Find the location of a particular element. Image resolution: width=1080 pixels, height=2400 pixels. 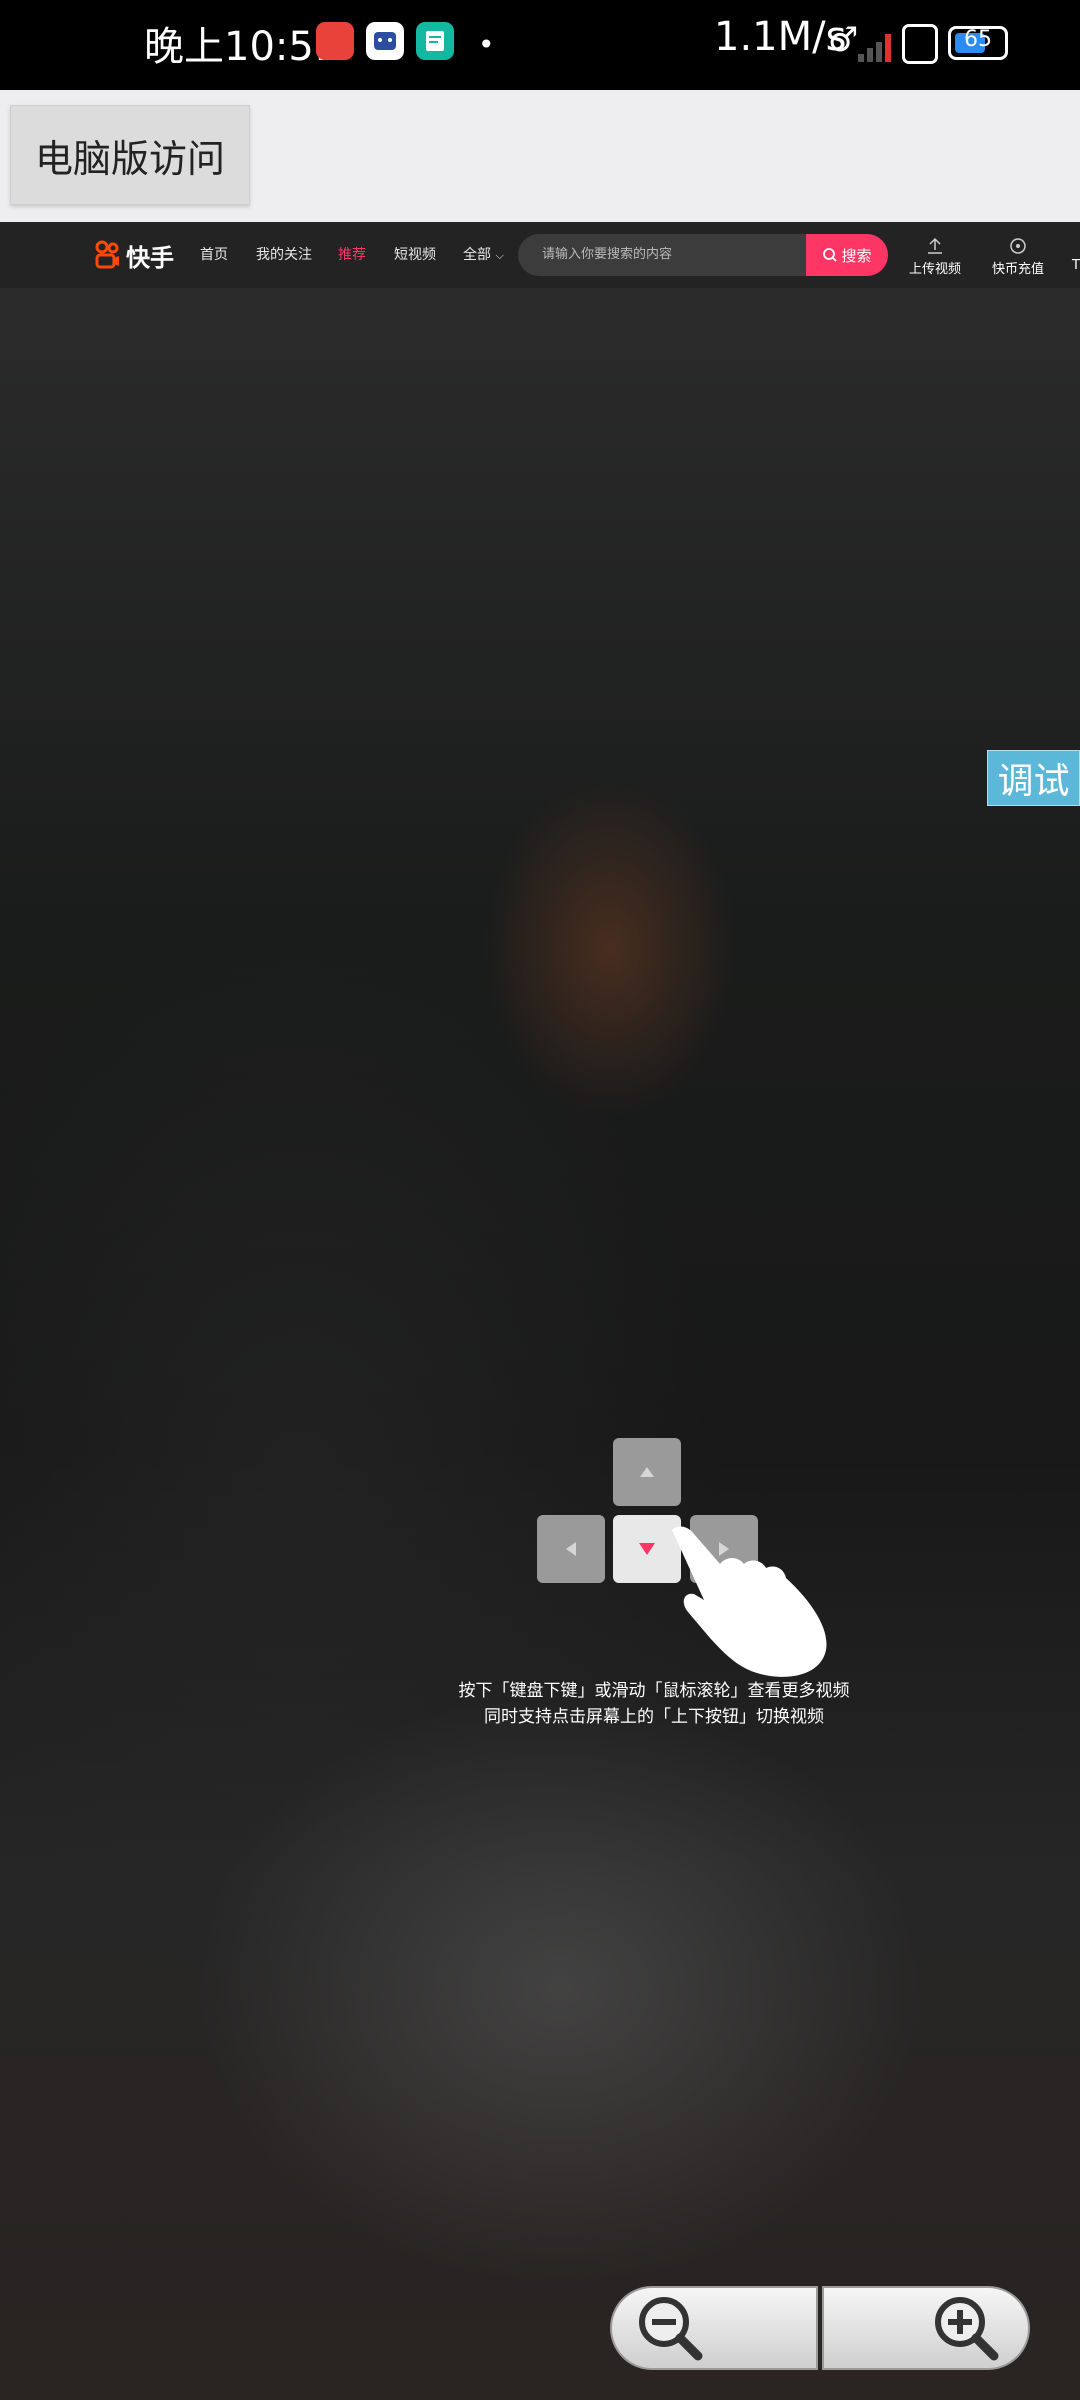

arrow-up-icon is located at coordinates (647, 1472).